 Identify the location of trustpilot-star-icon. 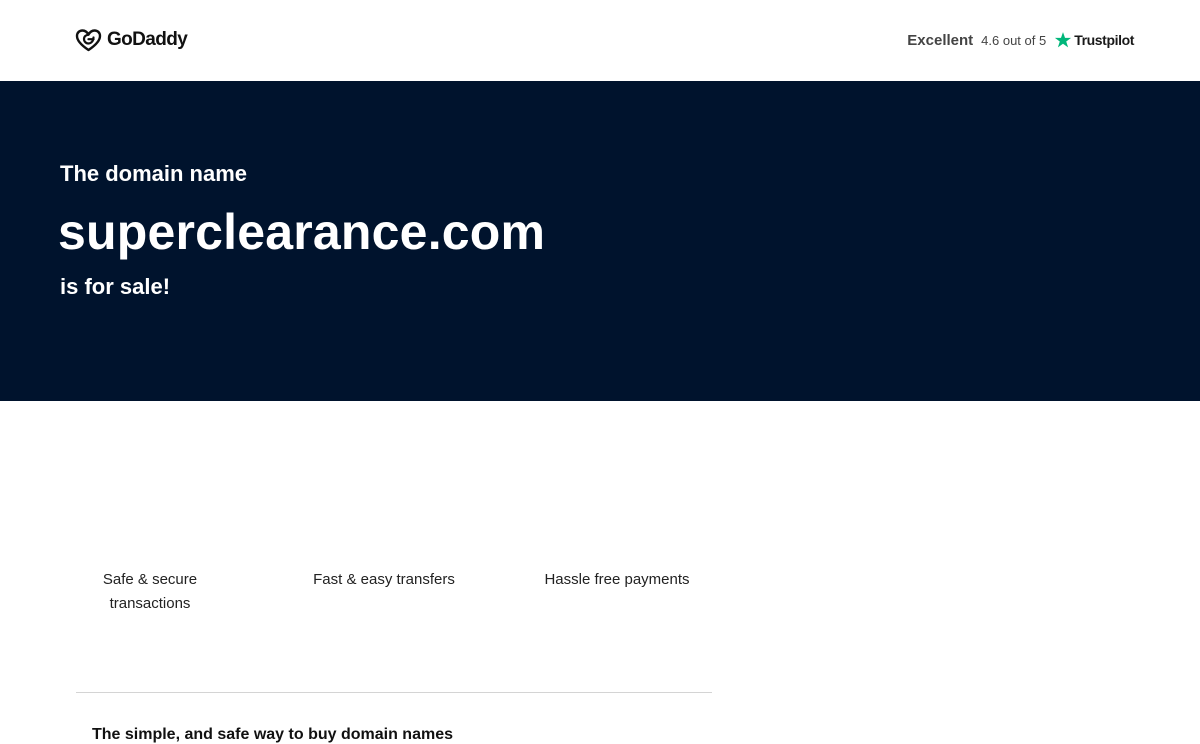
(1064, 40).